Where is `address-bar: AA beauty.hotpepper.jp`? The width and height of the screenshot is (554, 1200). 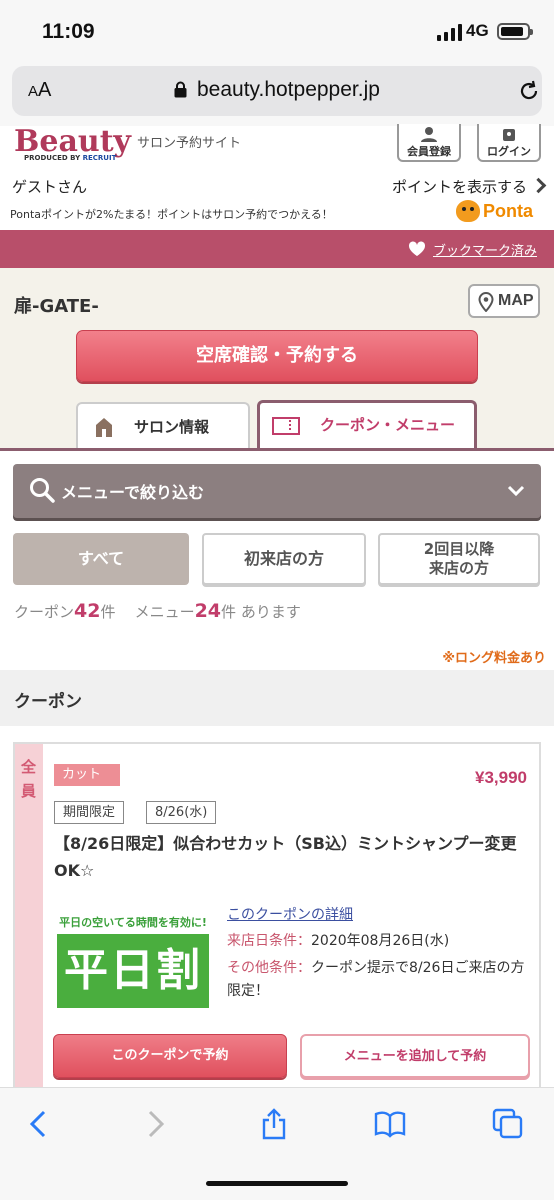
address-bar: AA beauty.hotpepper.jp is located at coordinates (277, 91).